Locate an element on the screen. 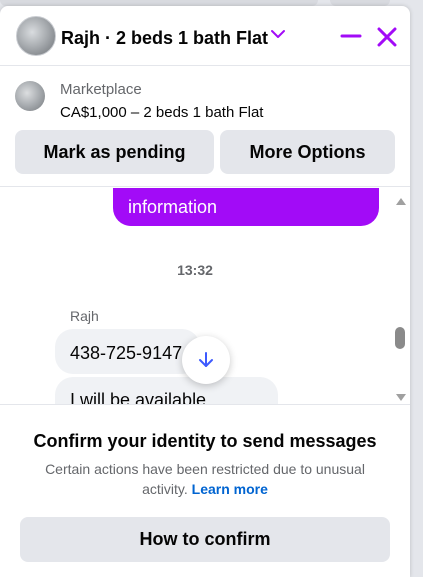  chevron-down-icon is located at coordinates (278, 34).